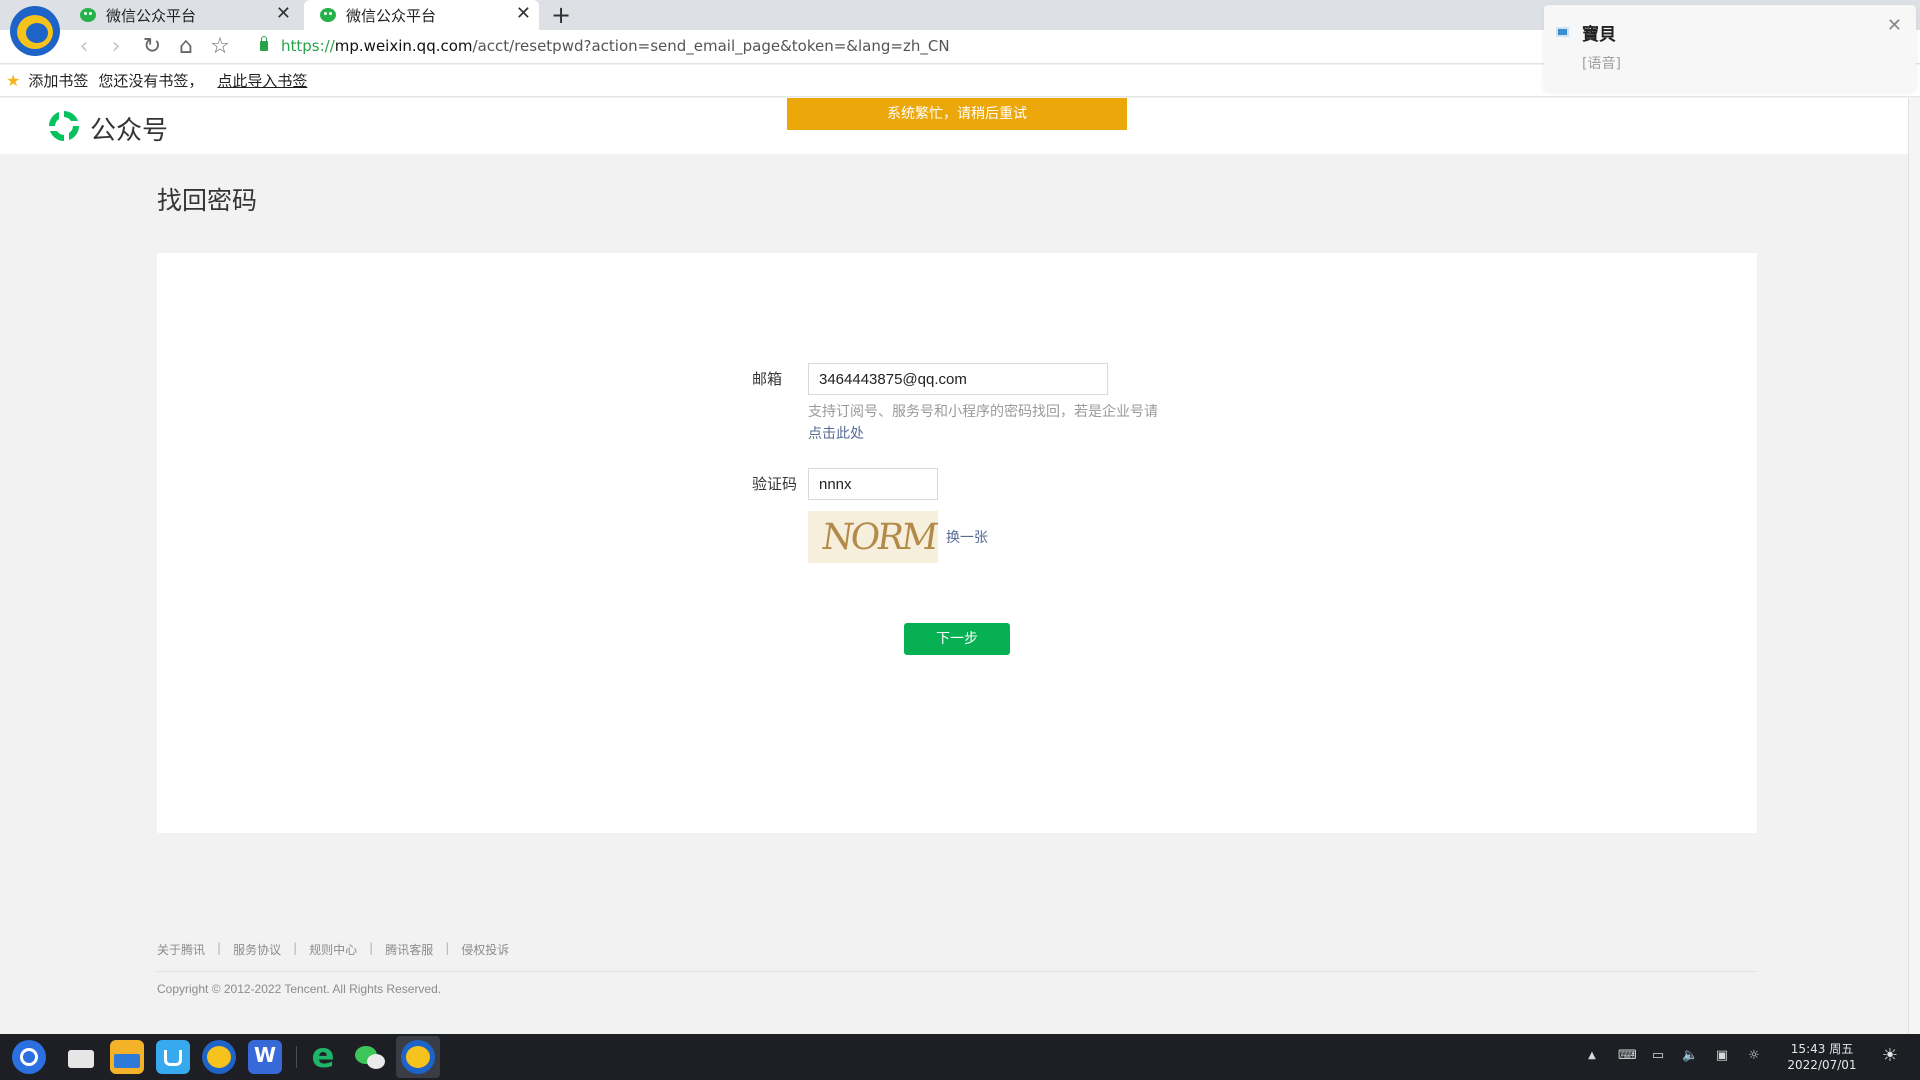 The image size is (1920, 1080). Describe the element at coordinates (257, 949) in the screenshot. I see `footer-link-agreement: 服务协议` at that location.